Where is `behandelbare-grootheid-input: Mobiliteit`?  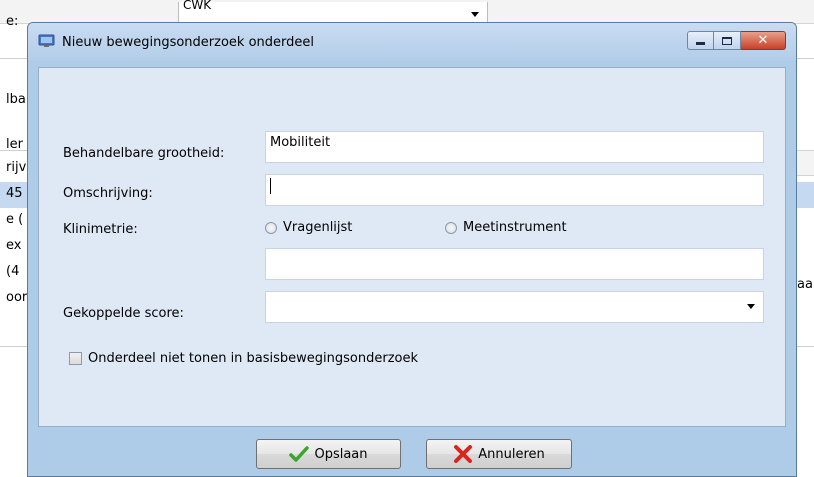
behandelbare-grootheid-input: Mobiliteit is located at coordinates (514, 147).